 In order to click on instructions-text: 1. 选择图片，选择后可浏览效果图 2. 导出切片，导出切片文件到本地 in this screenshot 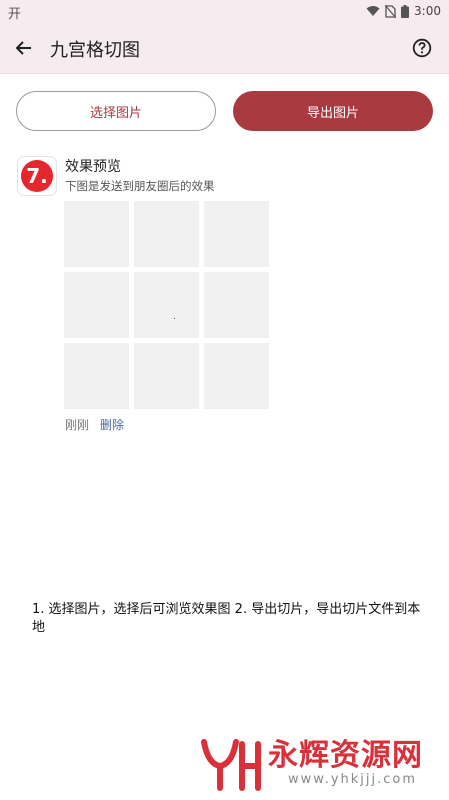, I will do `click(226, 618)`.